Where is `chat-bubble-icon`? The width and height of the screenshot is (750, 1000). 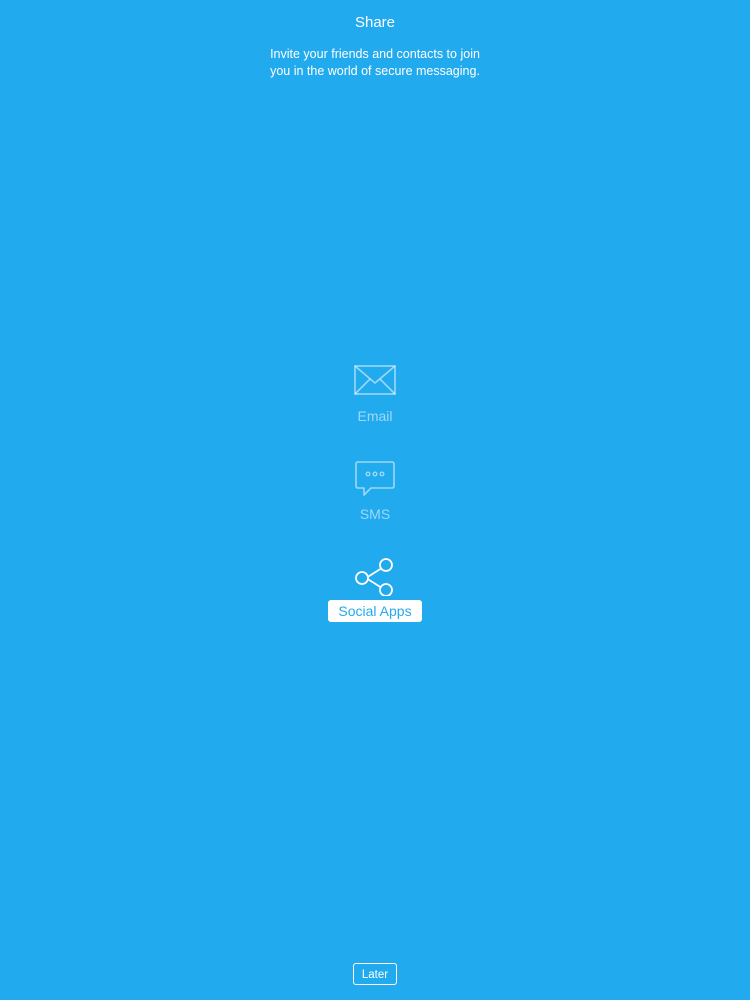
chat-bubble-icon is located at coordinates (375, 478).